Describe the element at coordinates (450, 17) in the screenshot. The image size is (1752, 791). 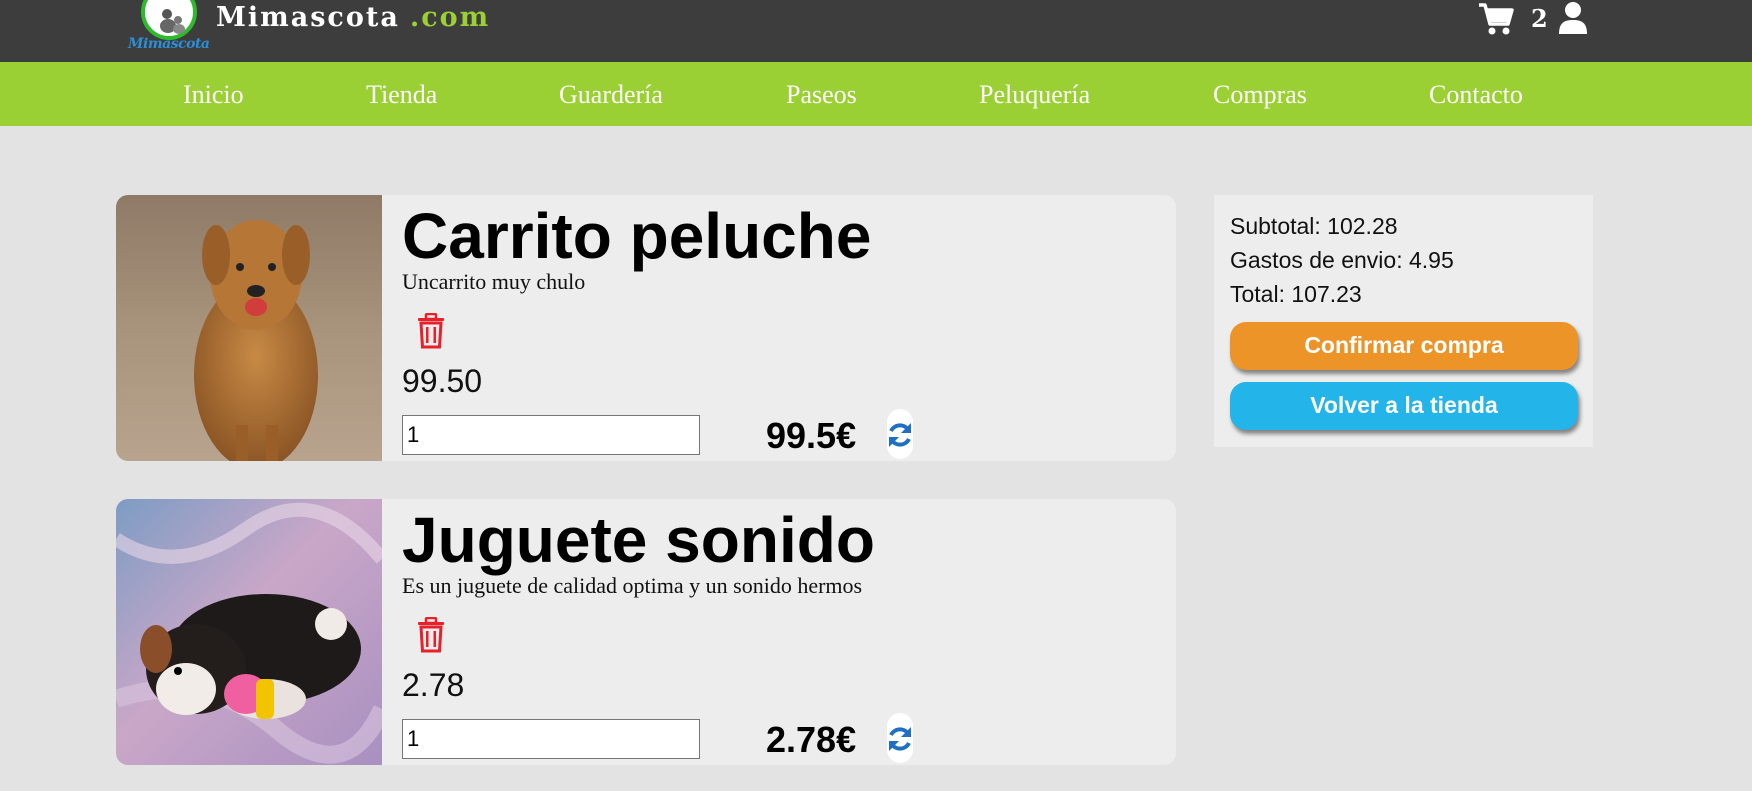
I see `brand-domain: .com` at that location.